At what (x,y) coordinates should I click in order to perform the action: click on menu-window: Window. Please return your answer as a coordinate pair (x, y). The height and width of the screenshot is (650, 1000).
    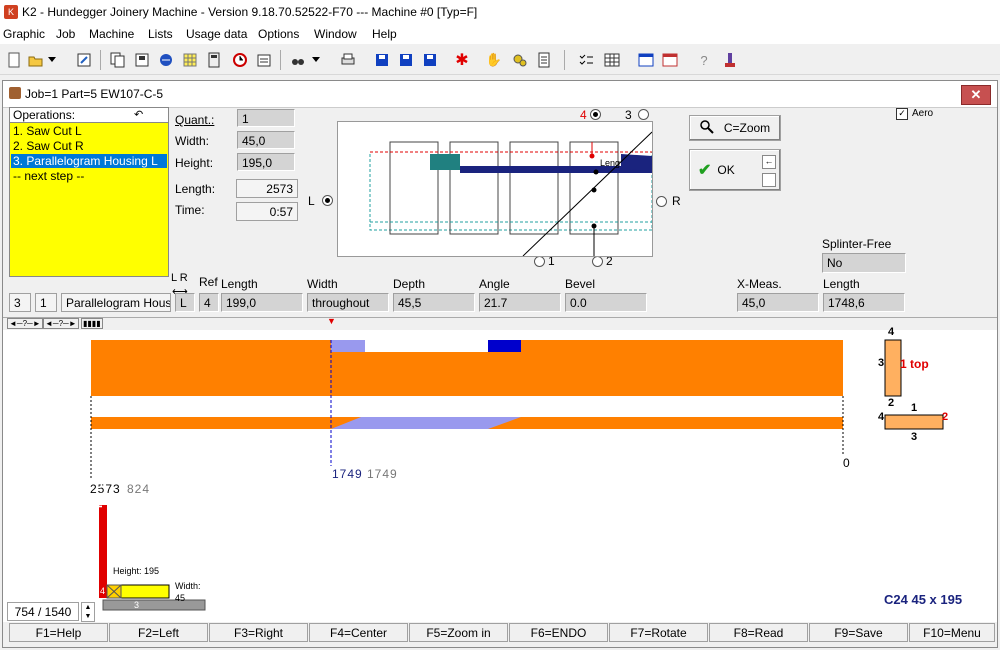
    Looking at the image, I should click on (335, 34).